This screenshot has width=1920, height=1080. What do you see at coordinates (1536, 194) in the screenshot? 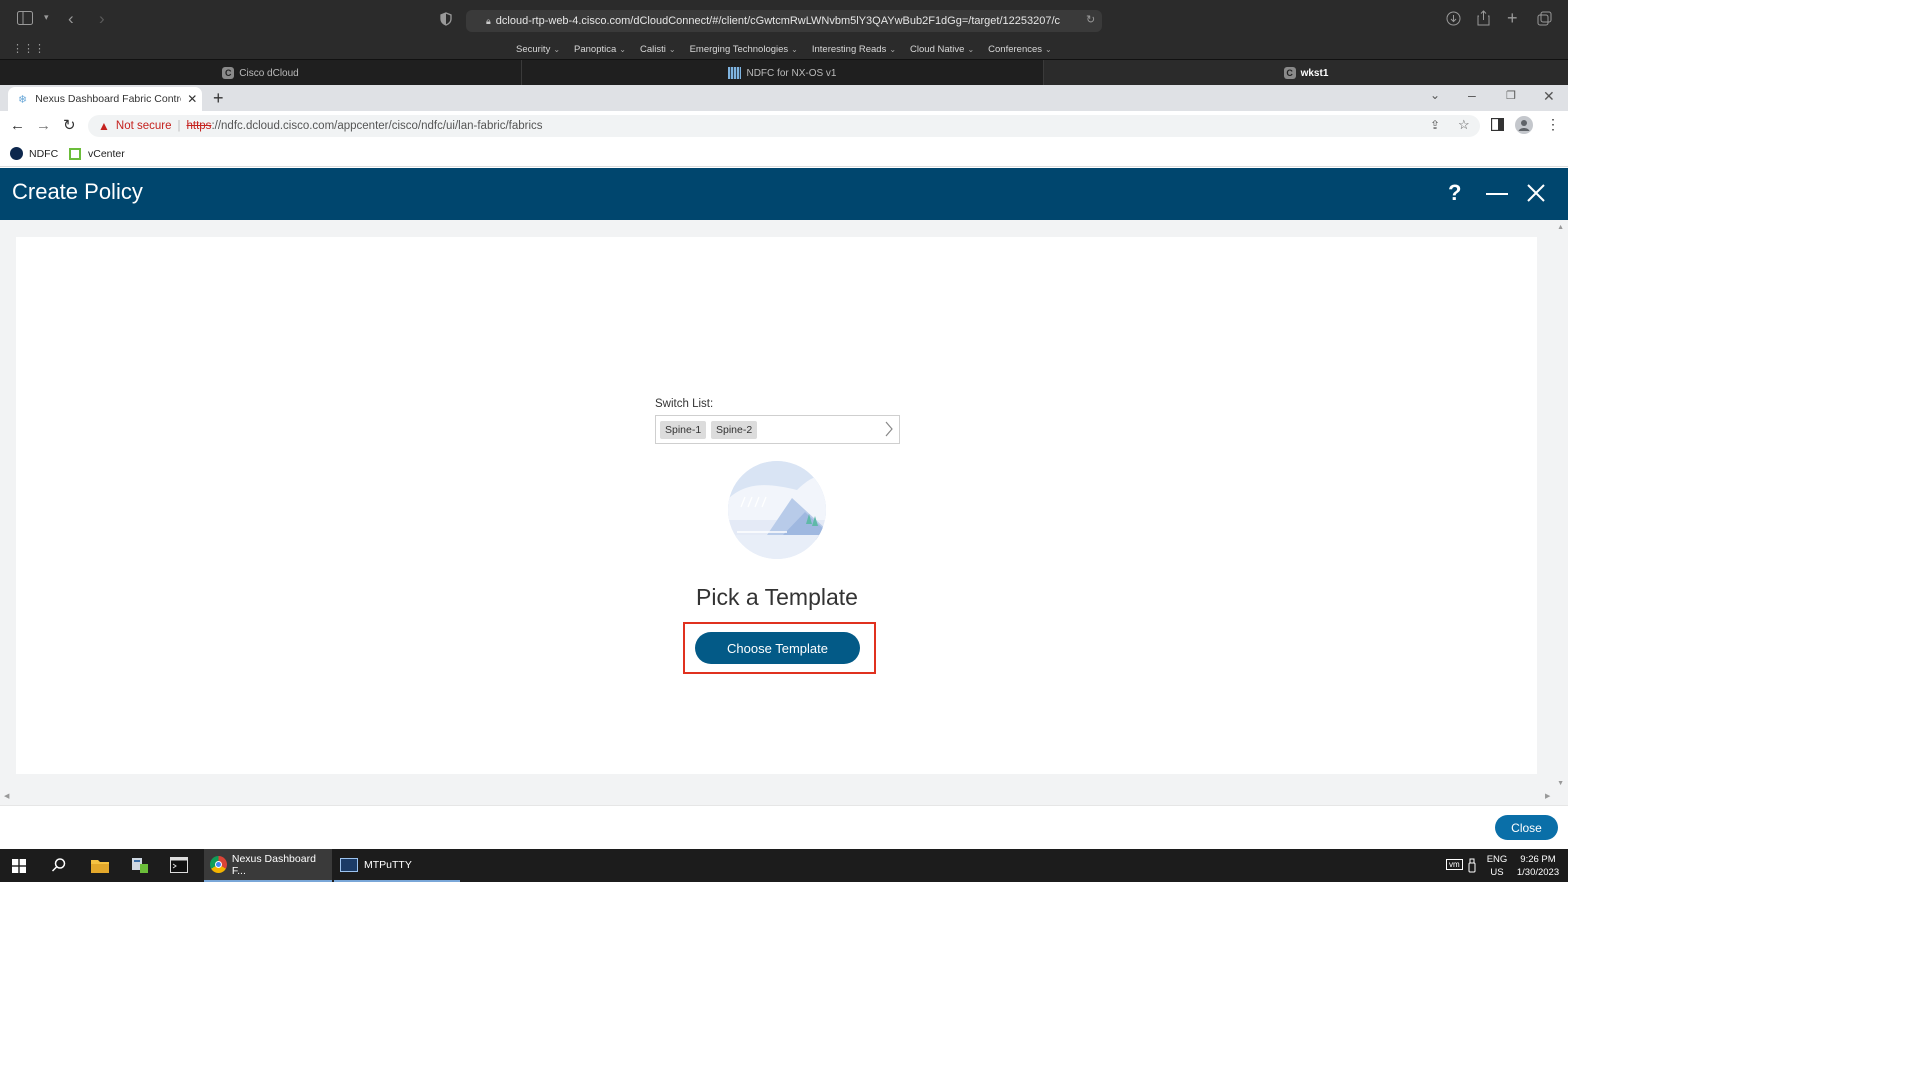
I see `close-icon` at bounding box center [1536, 194].